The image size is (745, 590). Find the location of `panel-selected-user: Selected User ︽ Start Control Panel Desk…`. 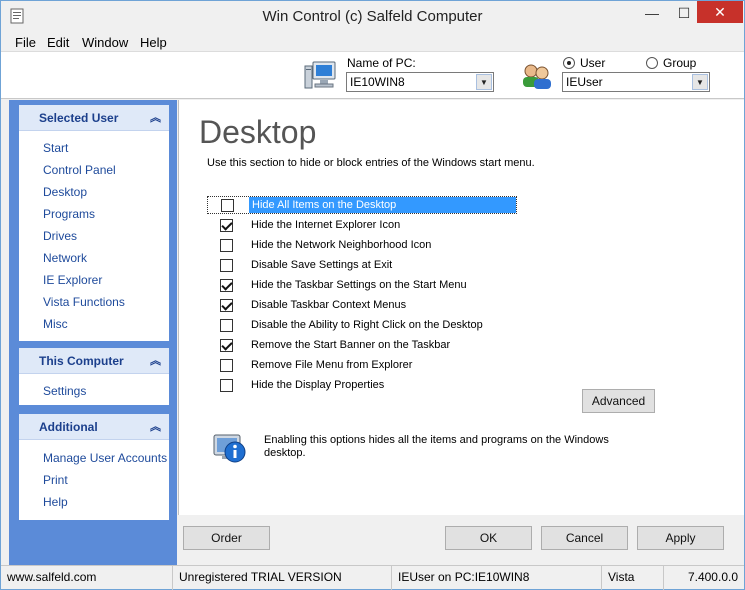

panel-selected-user: Selected User ︽ Start Control Panel Desk… is located at coordinates (94, 223).